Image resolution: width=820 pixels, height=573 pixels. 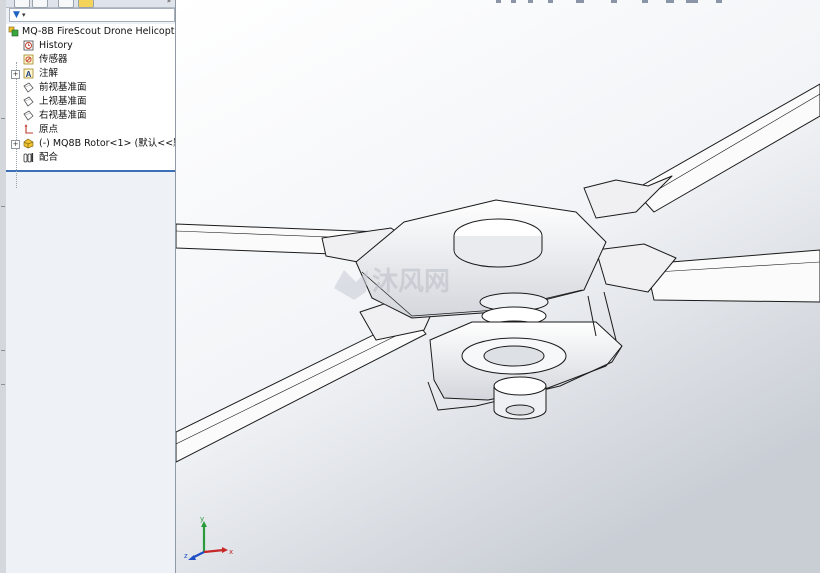 What do you see at coordinates (13, 31) in the screenshot?
I see `assembly-icon` at bounding box center [13, 31].